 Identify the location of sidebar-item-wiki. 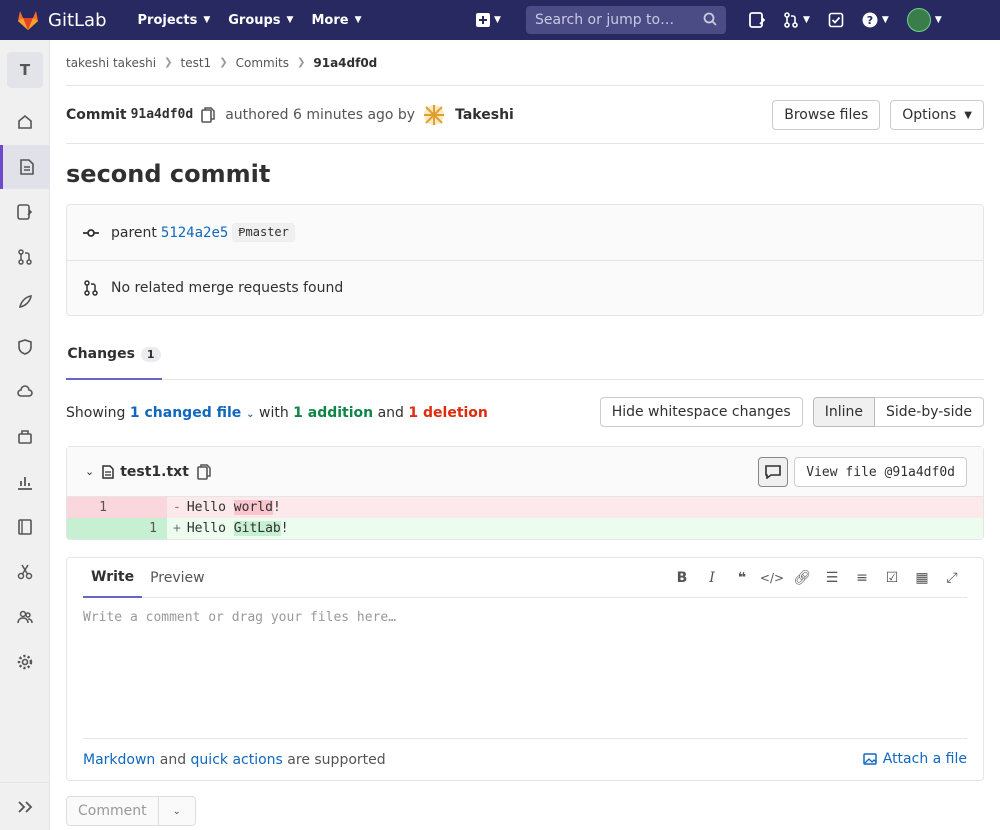
(25, 527).